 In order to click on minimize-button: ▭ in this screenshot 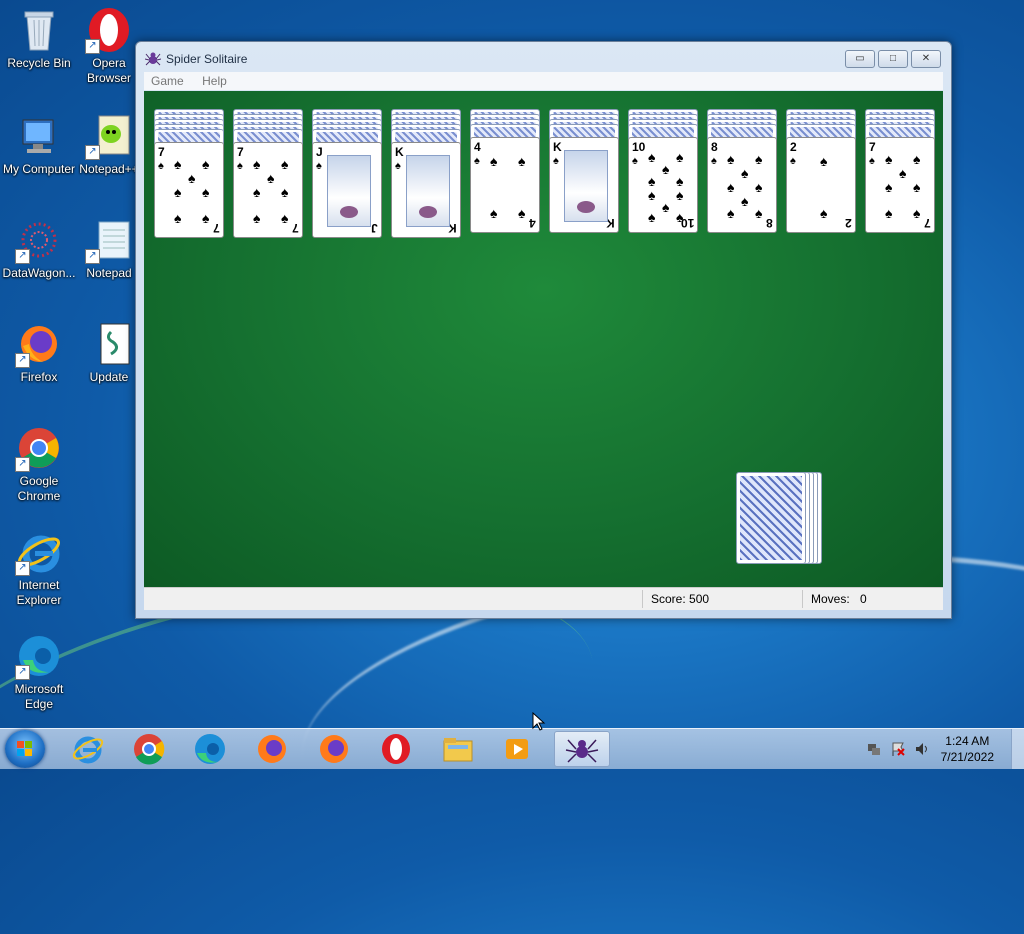, I will do `click(860, 59)`.